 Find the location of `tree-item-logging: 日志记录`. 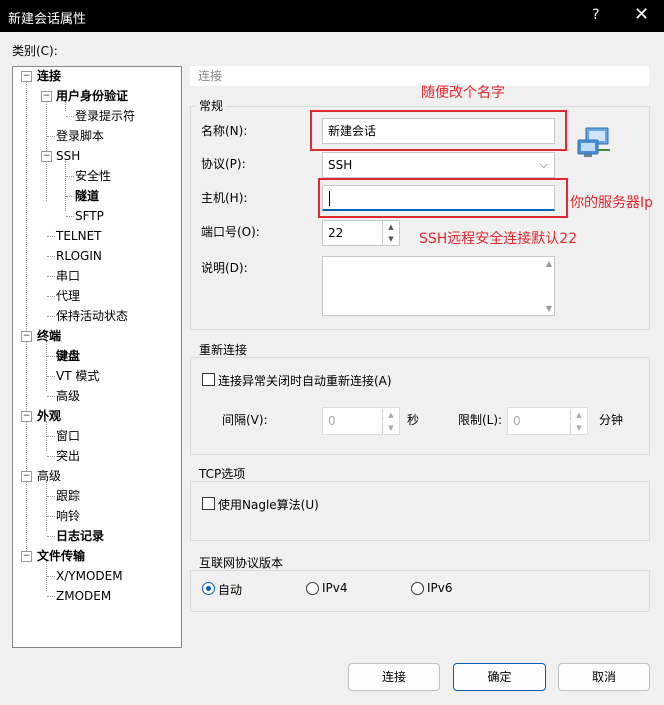

tree-item-logging: 日志记录 is located at coordinates (80, 536).